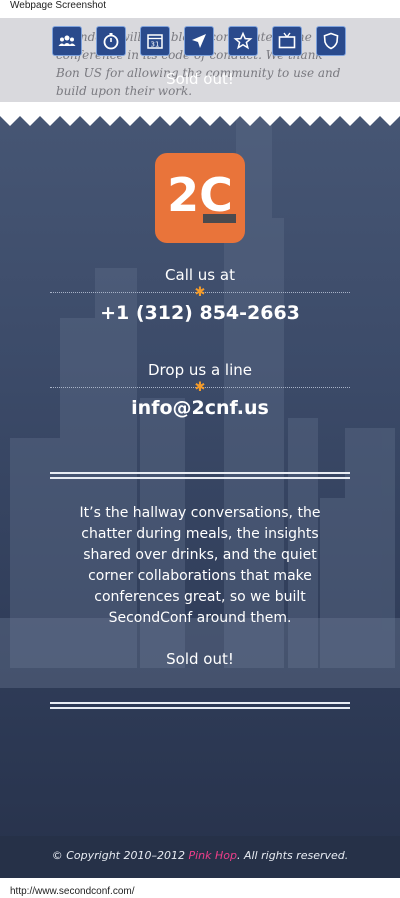 Image resolution: width=400 pixels, height=898 pixels. I want to click on logo-mark: 2C, so click(201, 195).